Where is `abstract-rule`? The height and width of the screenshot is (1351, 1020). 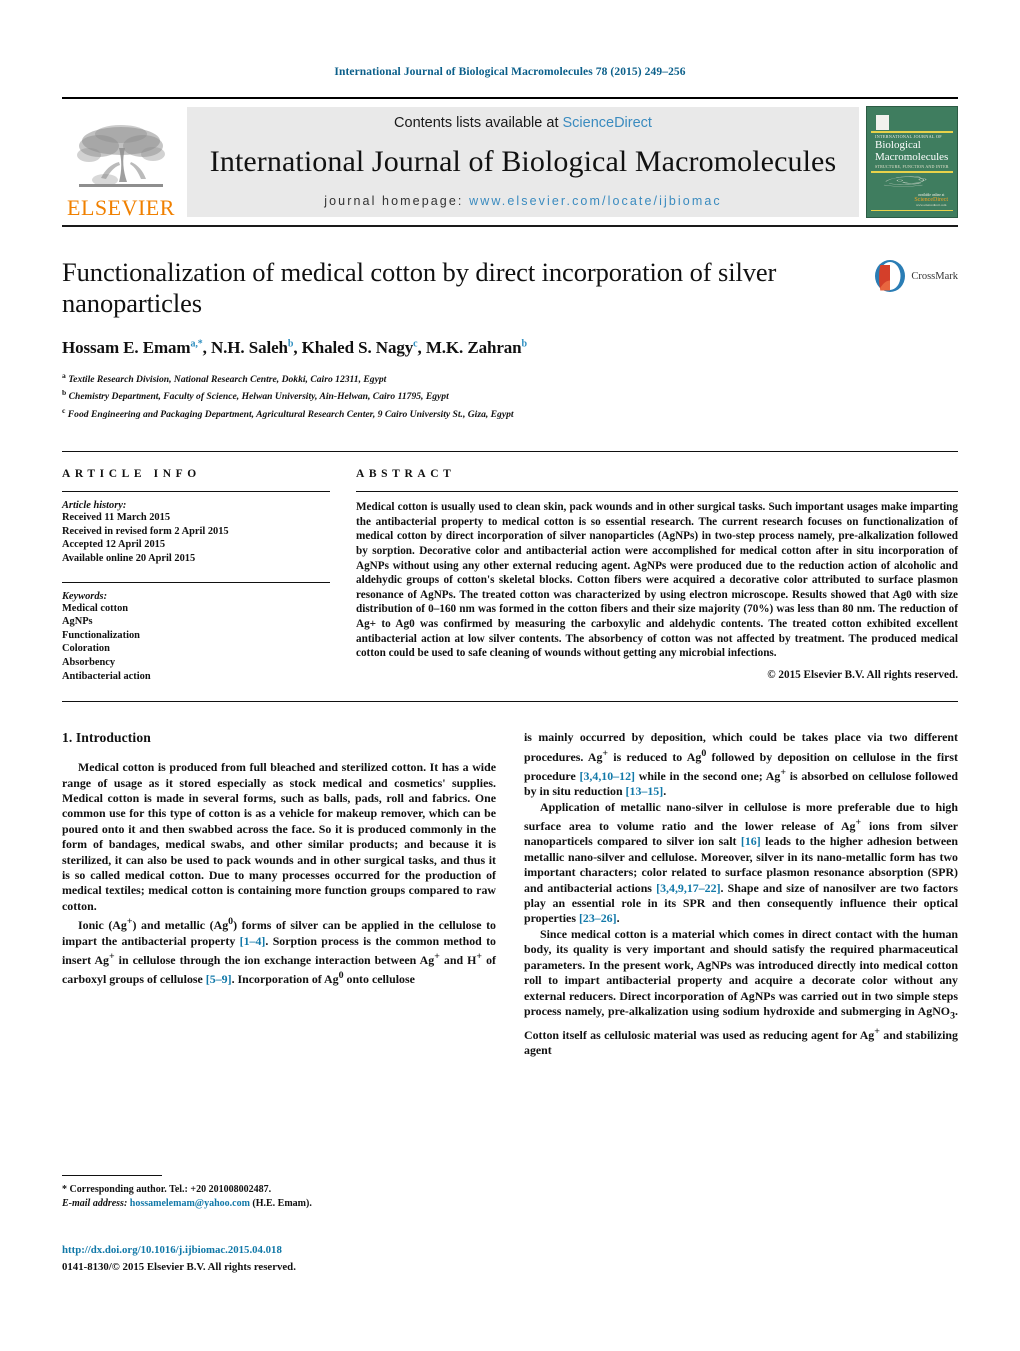 abstract-rule is located at coordinates (657, 492).